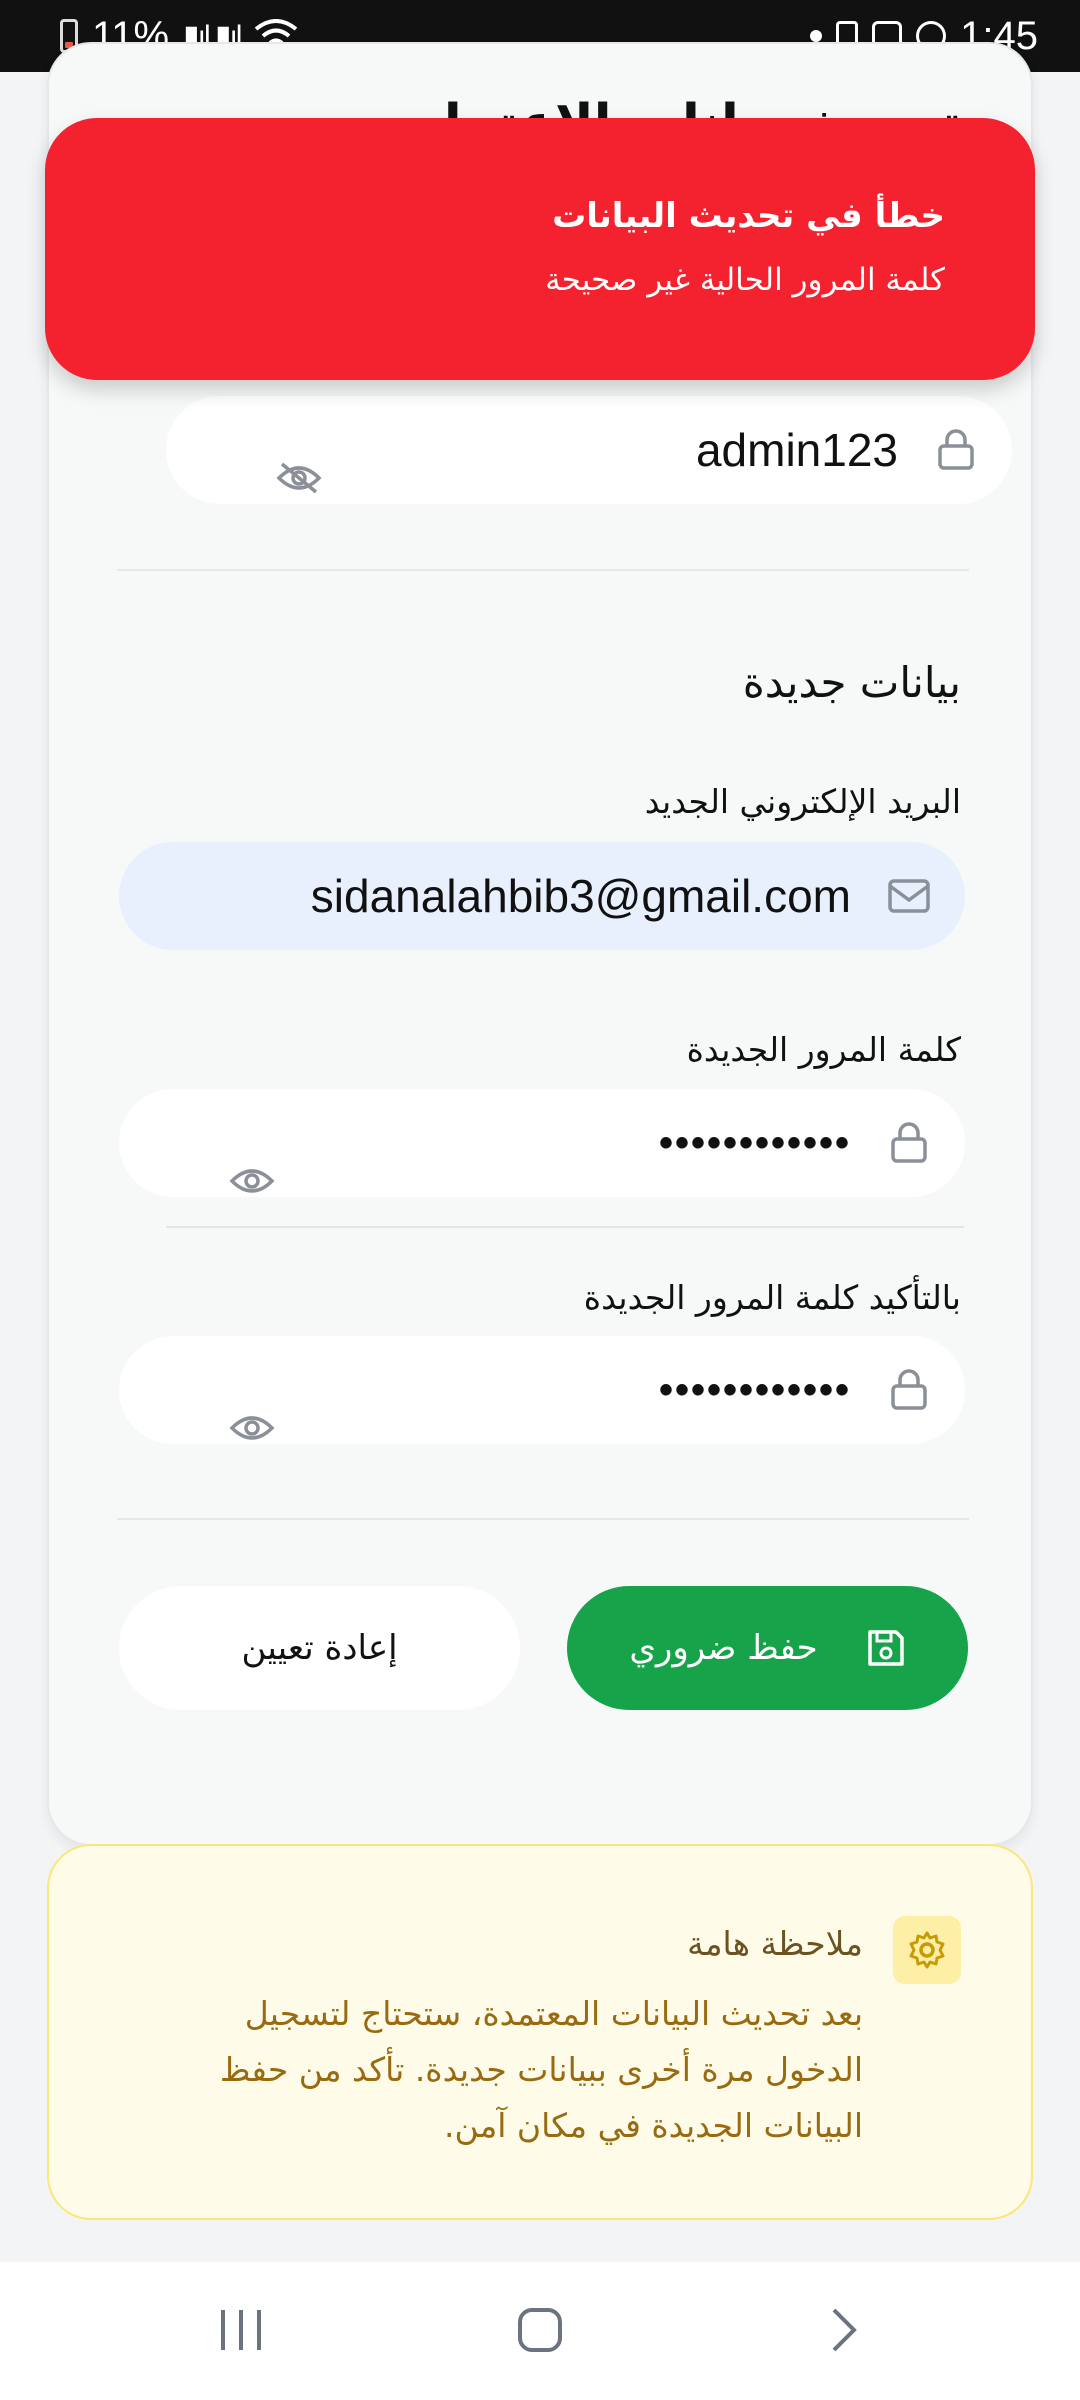 The width and height of the screenshot is (1080, 2400). What do you see at coordinates (816, 36) in the screenshot?
I see `notification-dot-icon` at bounding box center [816, 36].